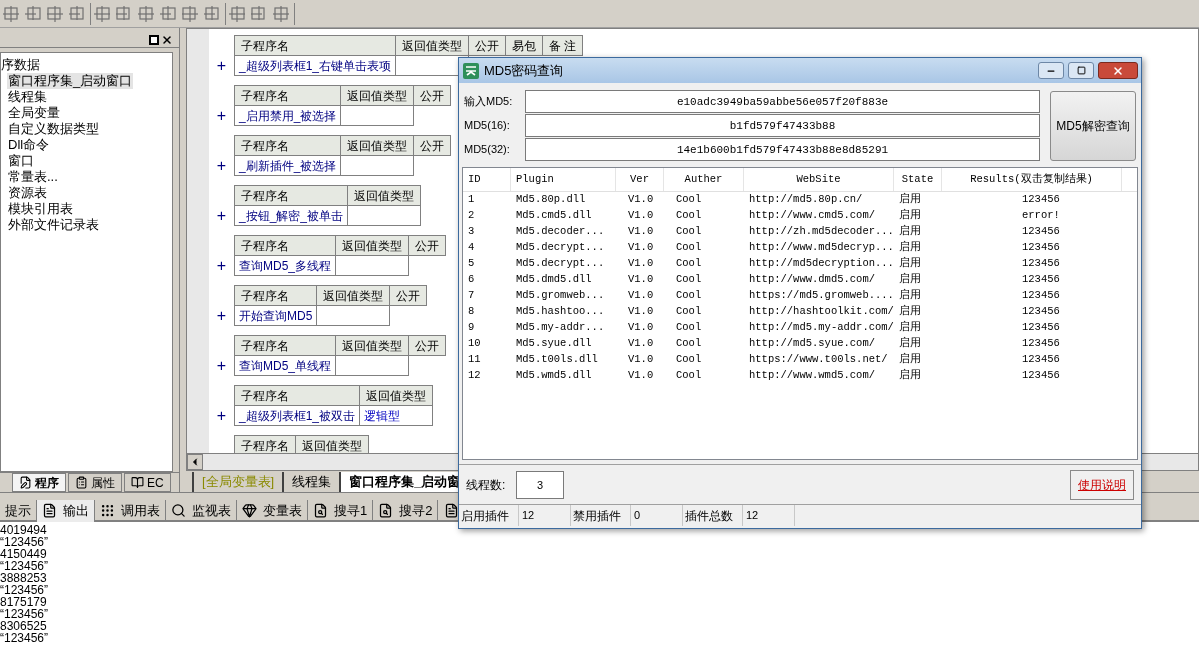 The image size is (1199, 646). Describe the element at coordinates (23, 602) in the screenshot. I see `output-line: 8175179` at that location.